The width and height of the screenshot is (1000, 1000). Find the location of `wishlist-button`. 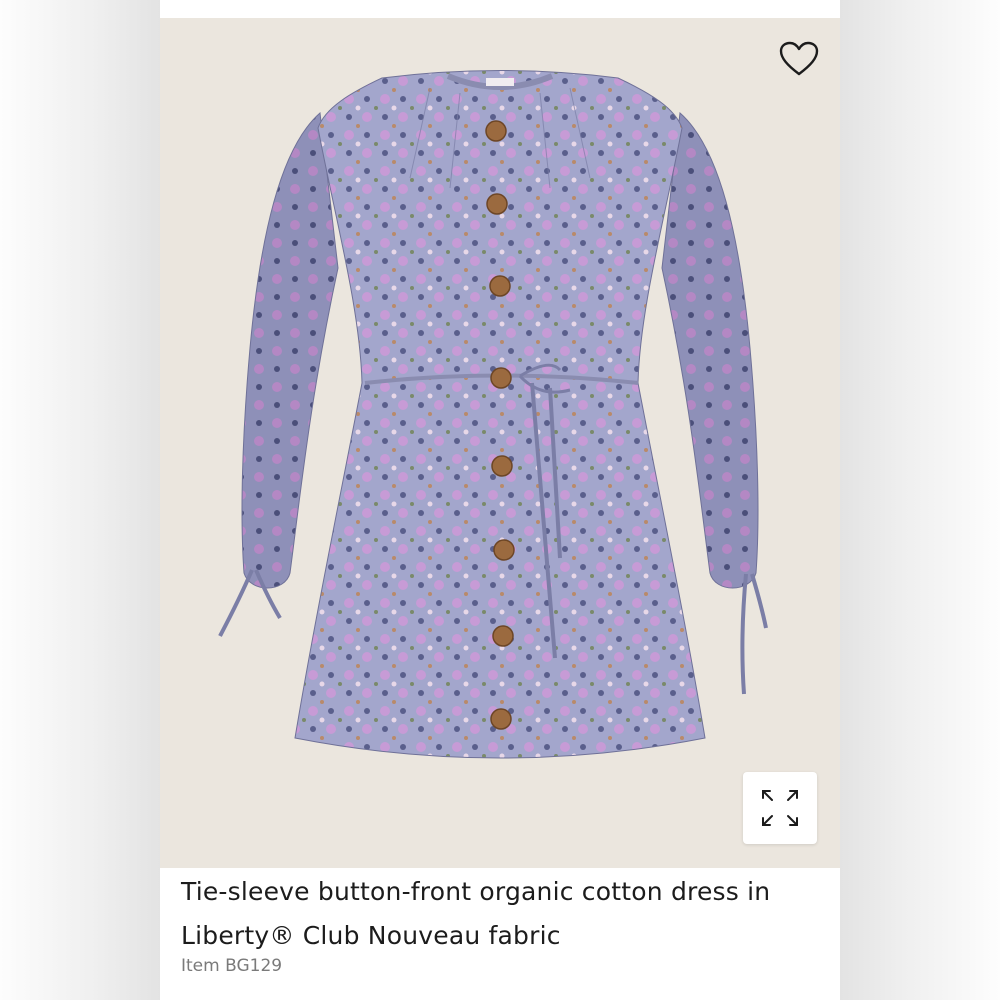

wishlist-button is located at coordinates (799, 59).